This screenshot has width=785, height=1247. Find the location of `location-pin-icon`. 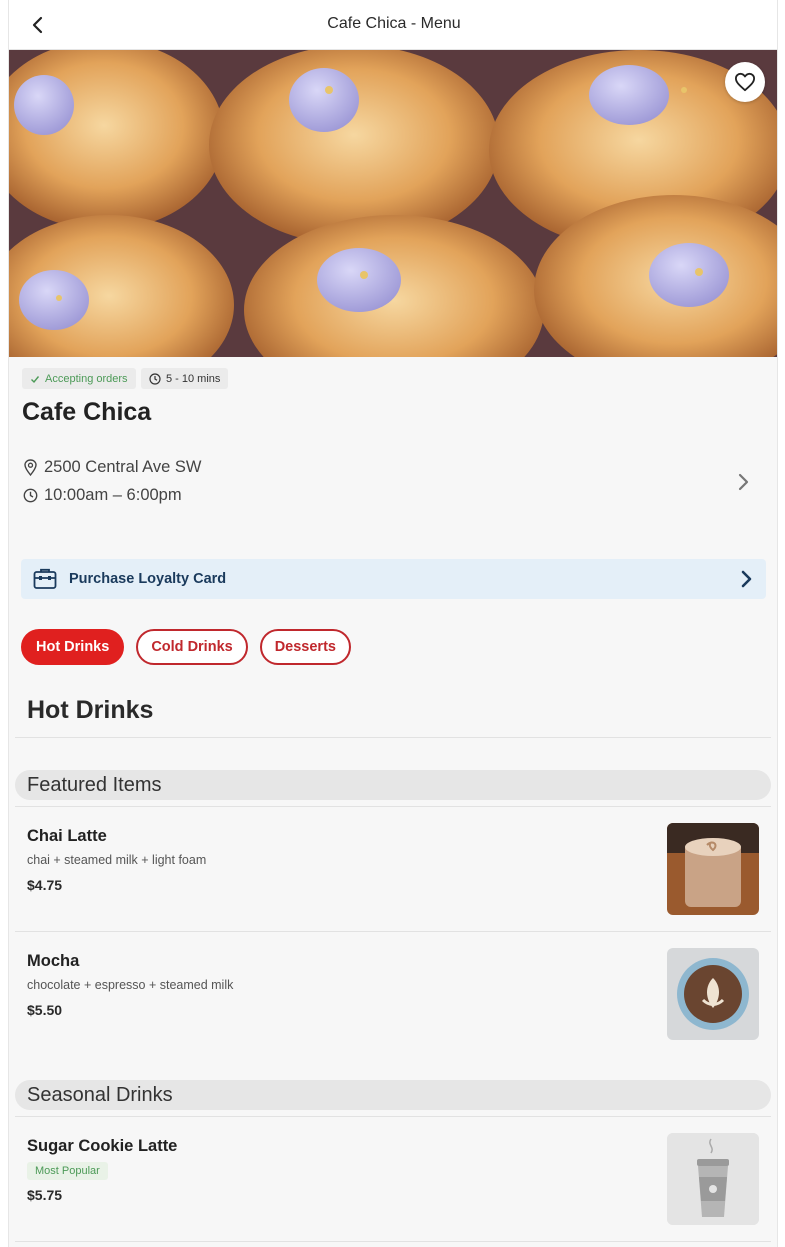

location-pin-icon is located at coordinates (30, 467).